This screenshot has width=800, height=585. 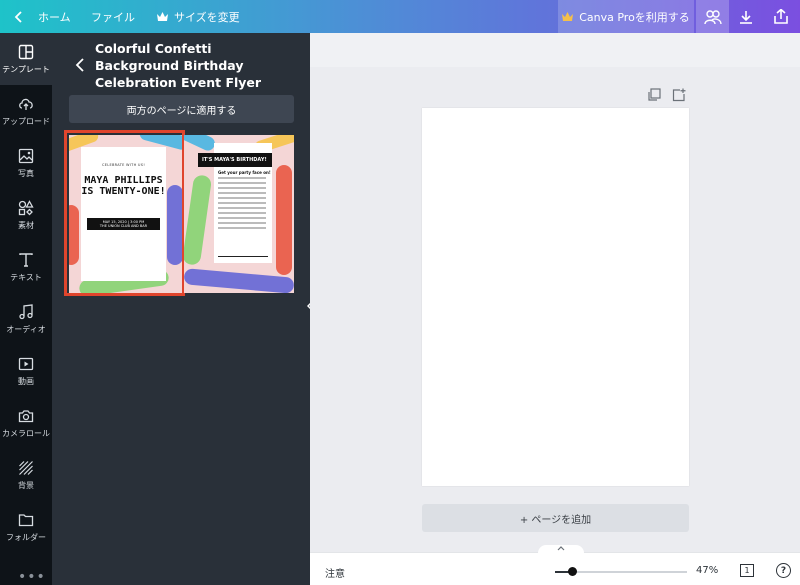 I want to click on resize-button: サイズを変更, so click(x=198, y=16).